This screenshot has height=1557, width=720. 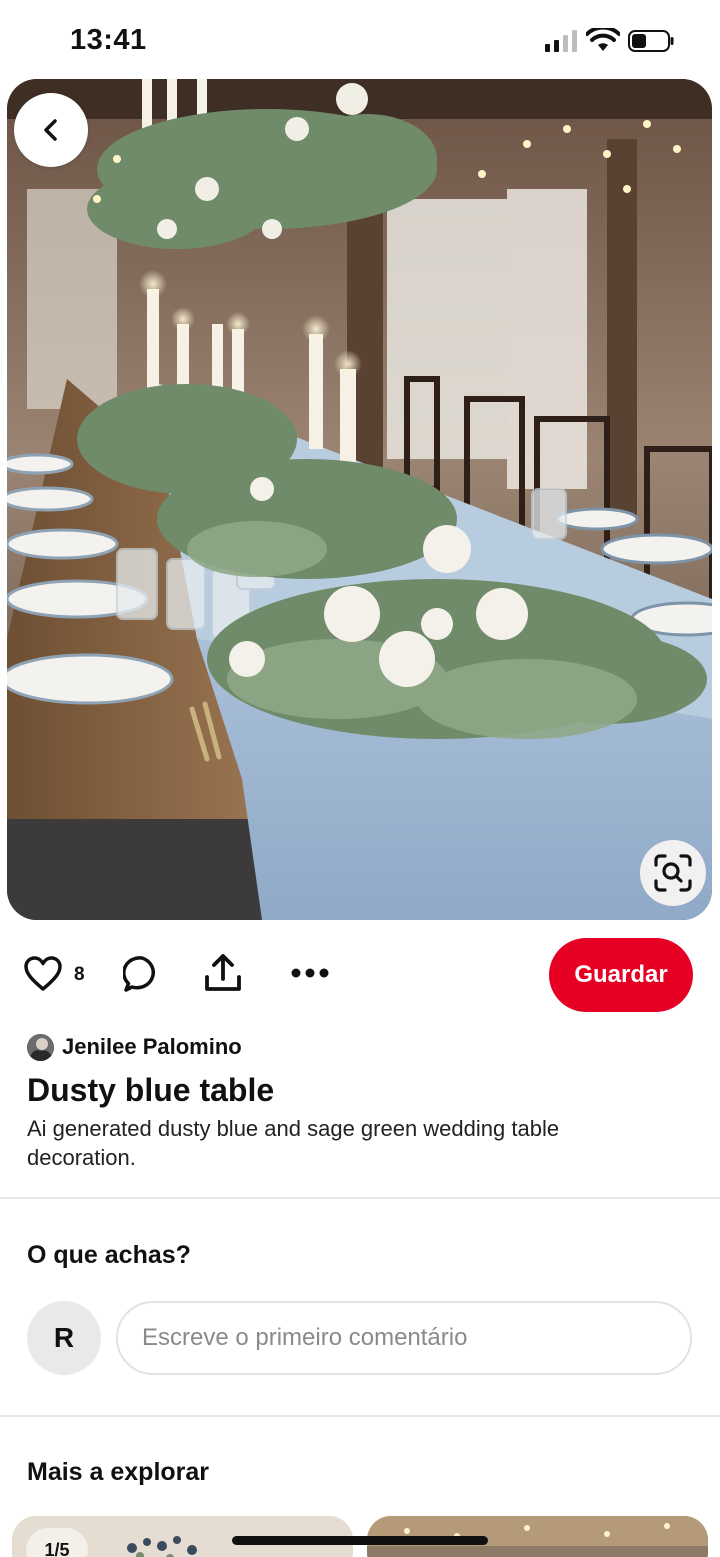 What do you see at coordinates (43, 974) in the screenshot?
I see `heart-icon` at bounding box center [43, 974].